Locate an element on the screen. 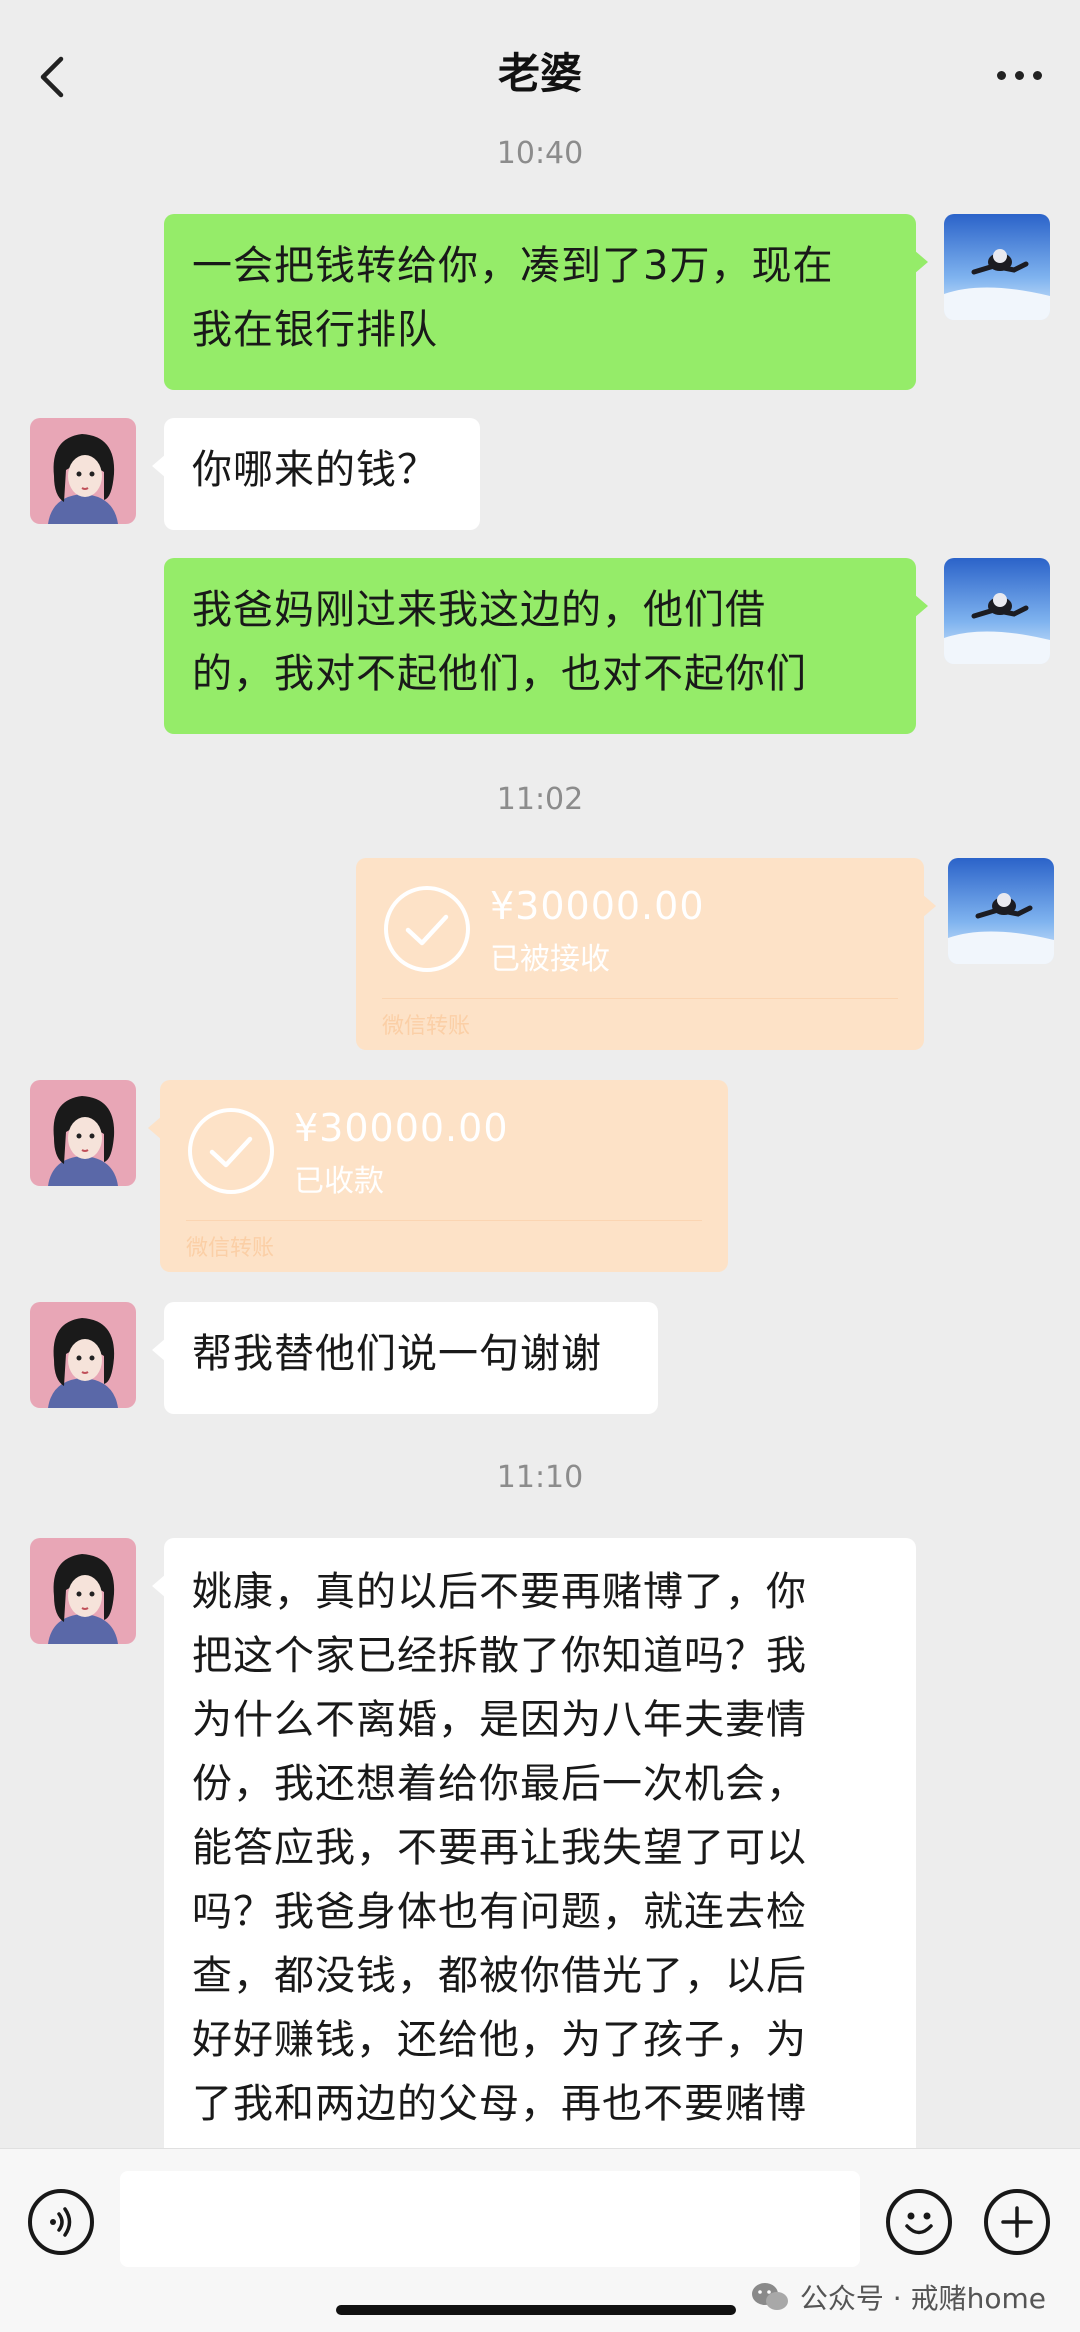 The width and height of the screenshot is (1080, 2332). plus-icon is located at coordinates (1017, 2222).